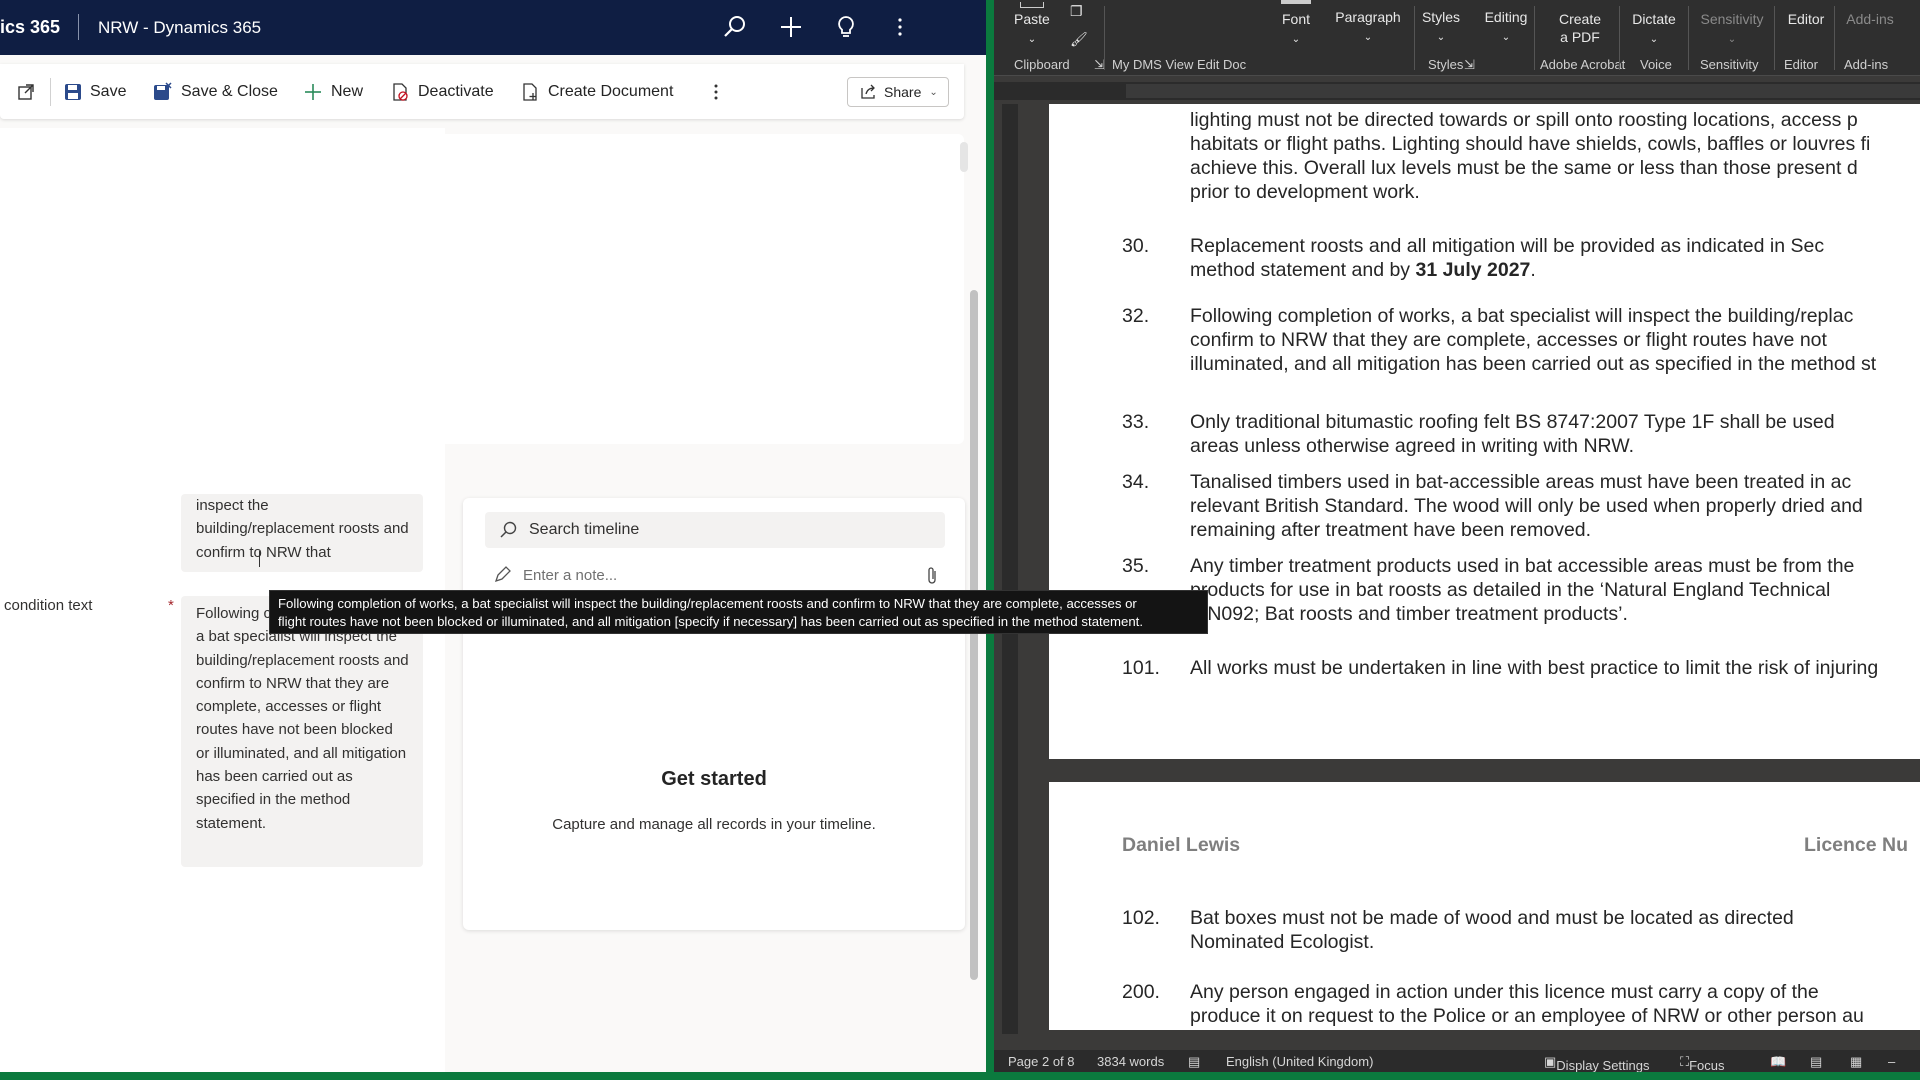 The width and height of the screenshot is (1920, 1080). I want to click on deactivate-button: Deactivate, so click(442, 92).